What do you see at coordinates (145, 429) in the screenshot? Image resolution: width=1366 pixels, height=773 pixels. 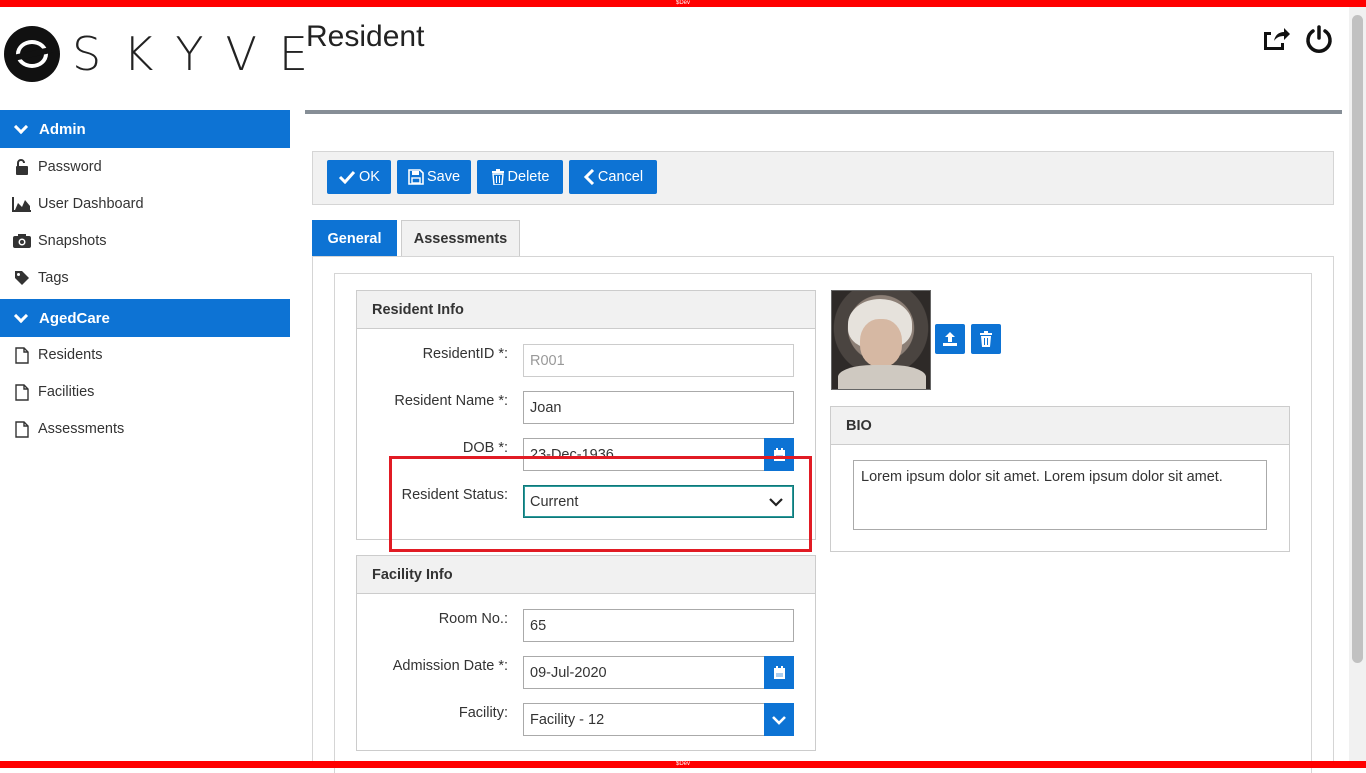 I see `sidebar-item-assessments: Assessments` at bounding box center [145, 429].